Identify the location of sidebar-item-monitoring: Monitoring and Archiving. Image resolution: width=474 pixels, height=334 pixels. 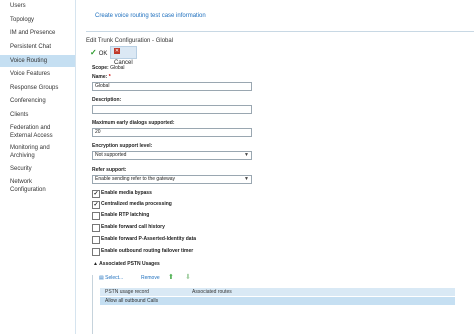
(32, 152).